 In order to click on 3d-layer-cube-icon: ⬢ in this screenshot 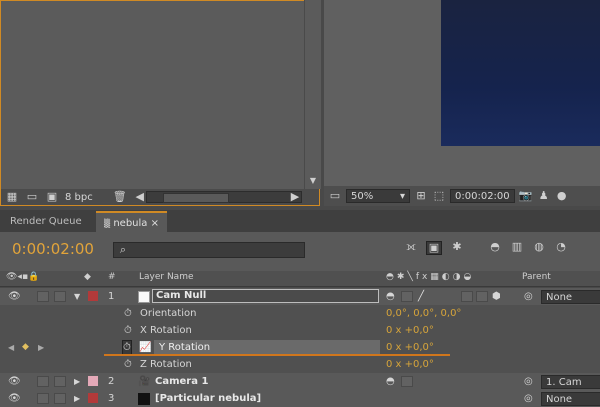, I will do `click(496, 296)`.